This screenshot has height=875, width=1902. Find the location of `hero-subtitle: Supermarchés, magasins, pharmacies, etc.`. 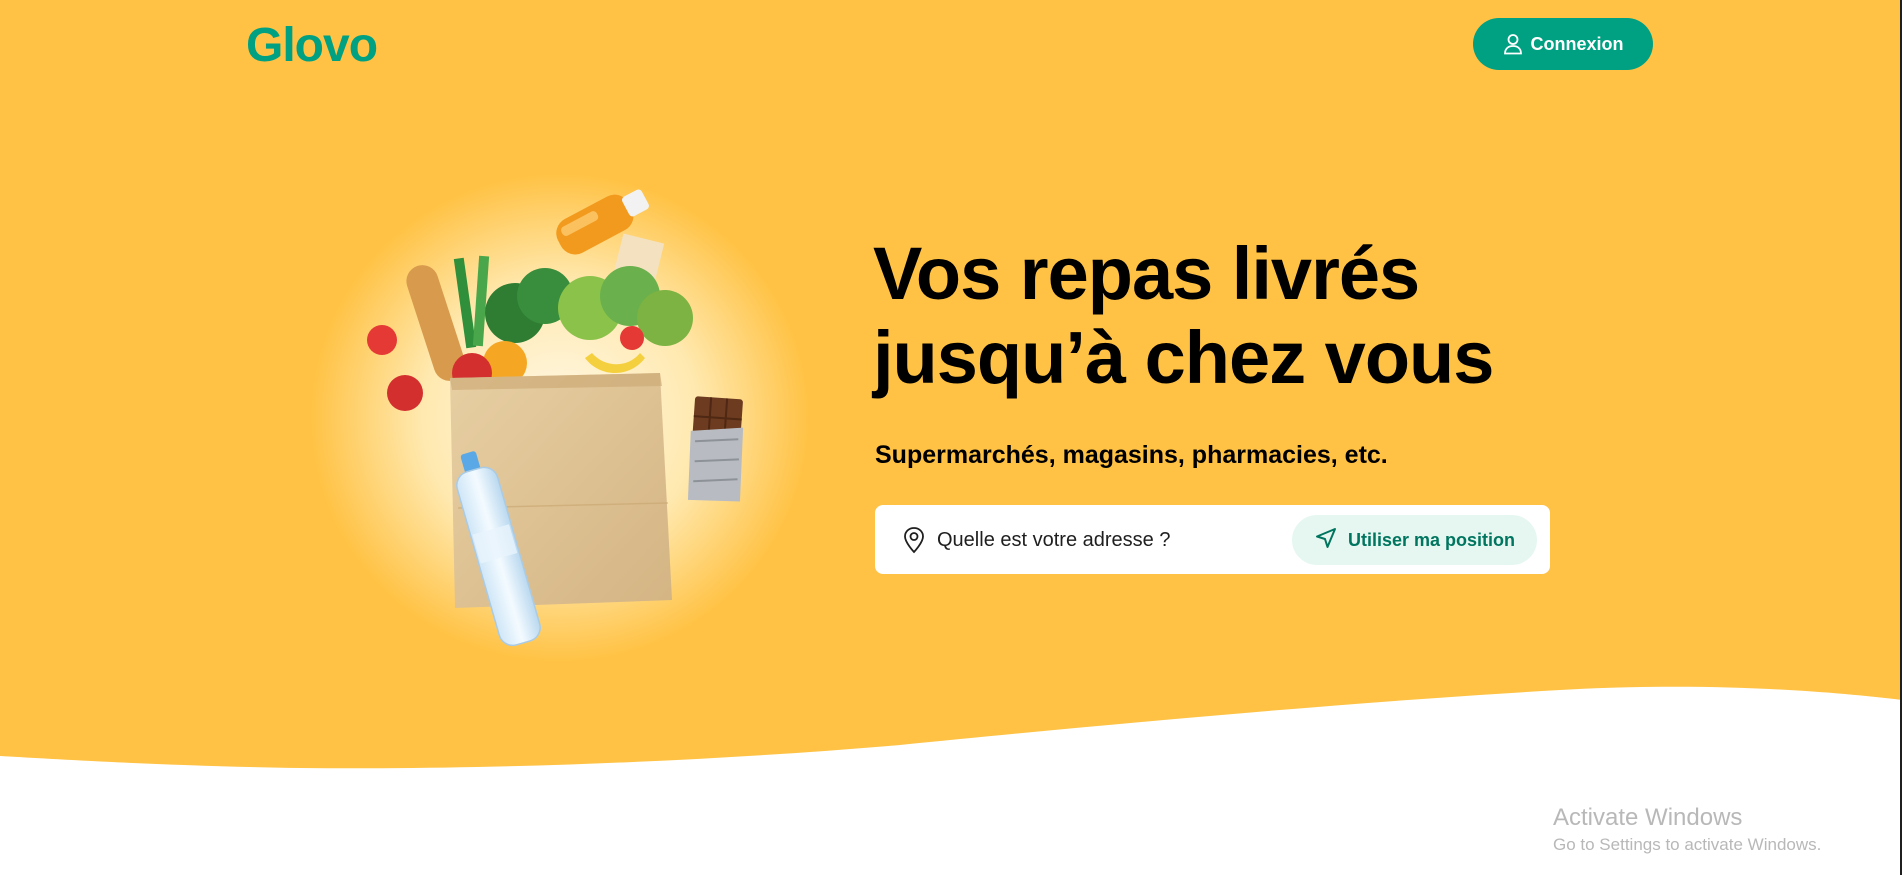

hero-subtitle: Supermarchés, magasins, pharmacies, etc. is located at coordinates (1131, 455).